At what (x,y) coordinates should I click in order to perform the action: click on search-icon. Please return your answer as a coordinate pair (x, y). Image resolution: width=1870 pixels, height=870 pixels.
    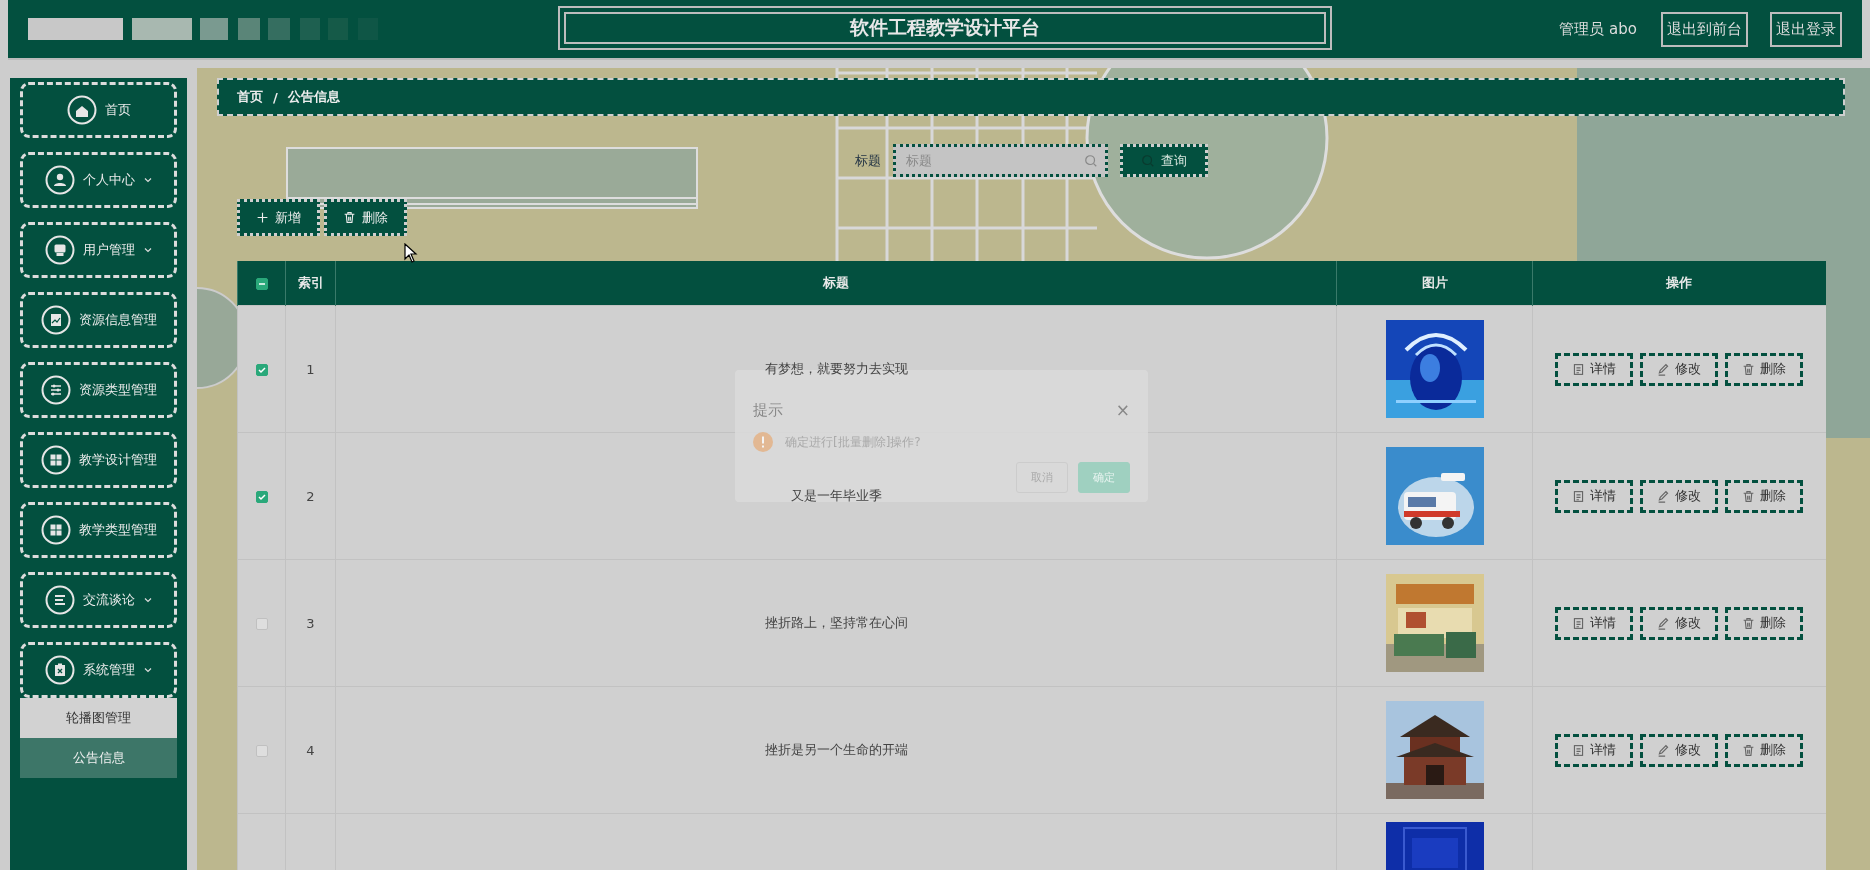
    Looking at the image, I should click on (1090, 161).